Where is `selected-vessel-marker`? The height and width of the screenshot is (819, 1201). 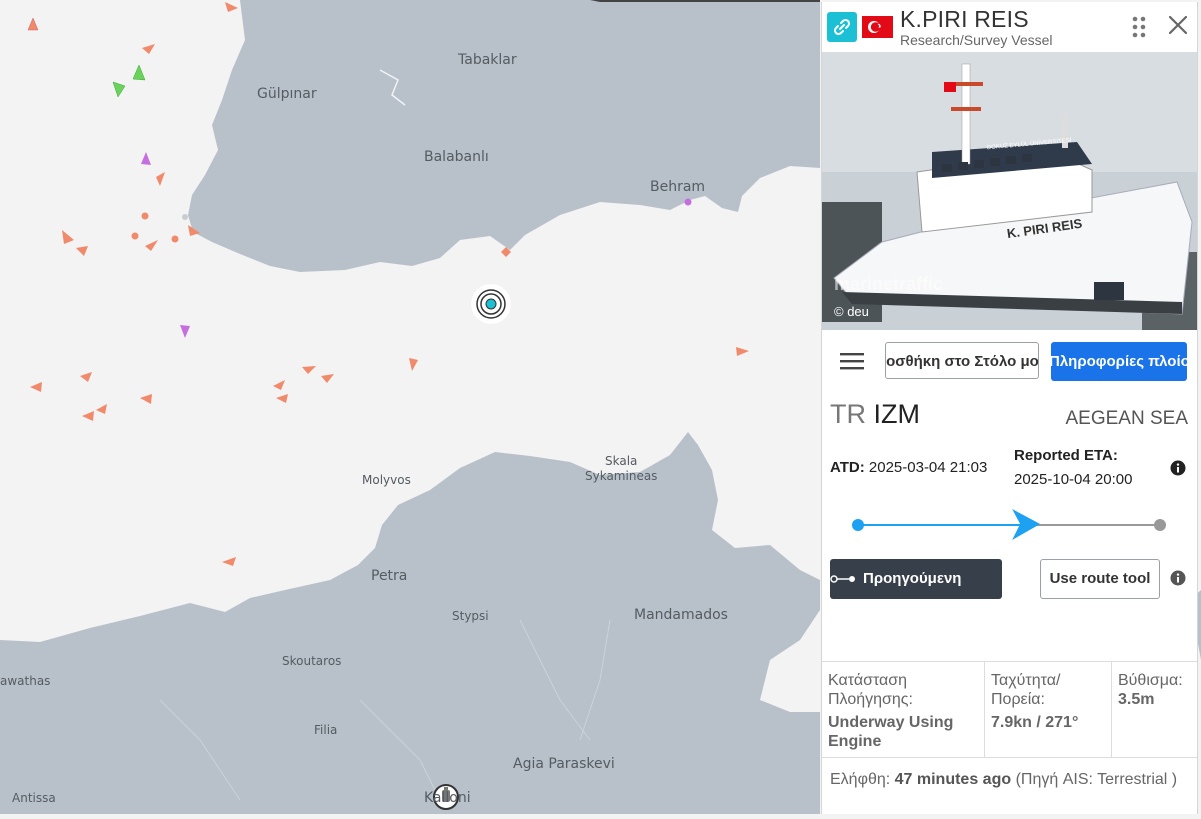
selected-vessel-marker is located at coordinates (491, 304).